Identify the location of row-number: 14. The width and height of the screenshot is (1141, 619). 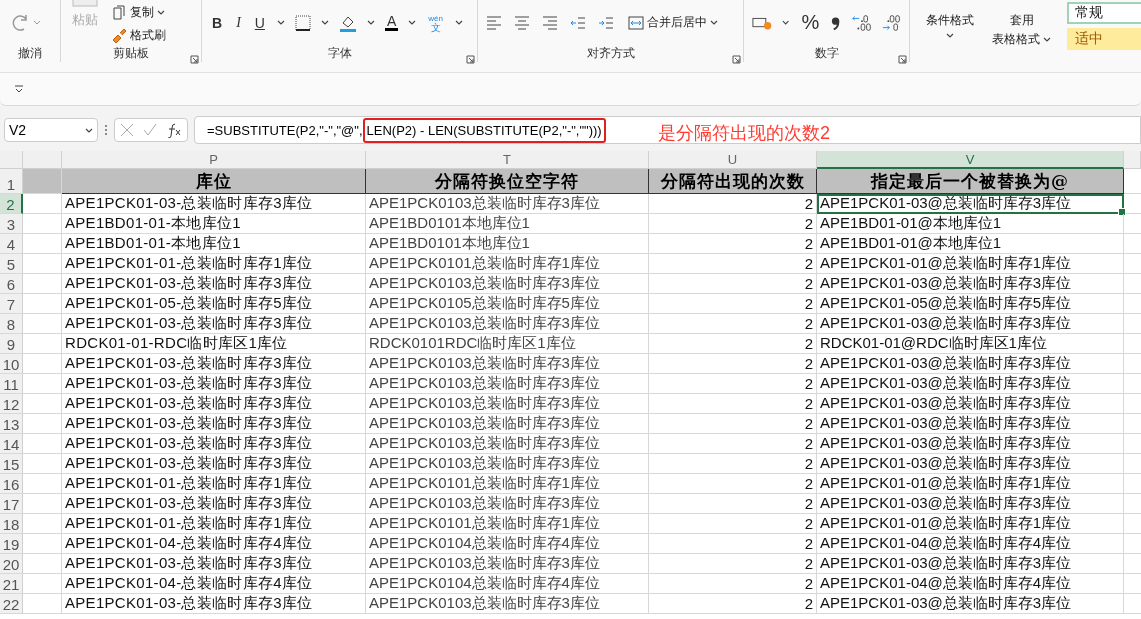
(11, 444).